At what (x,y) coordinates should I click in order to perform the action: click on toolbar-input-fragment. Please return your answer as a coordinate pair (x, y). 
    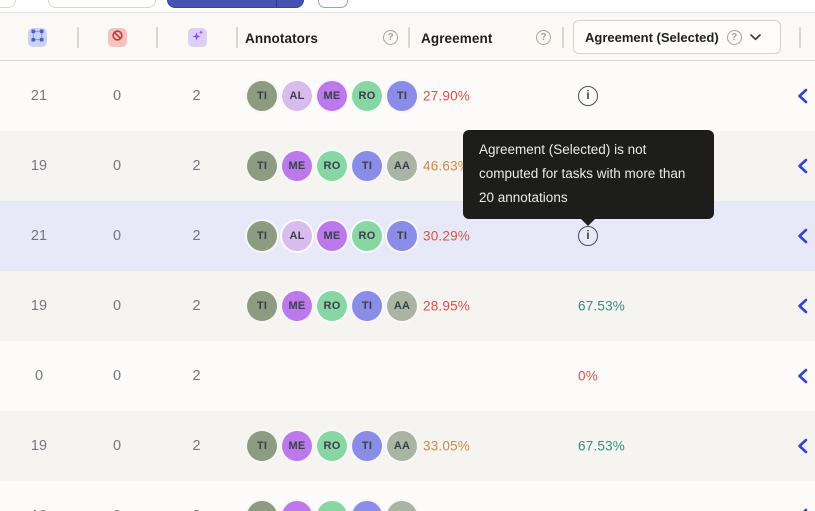
    Looking at the image, I should click on (102, 4).